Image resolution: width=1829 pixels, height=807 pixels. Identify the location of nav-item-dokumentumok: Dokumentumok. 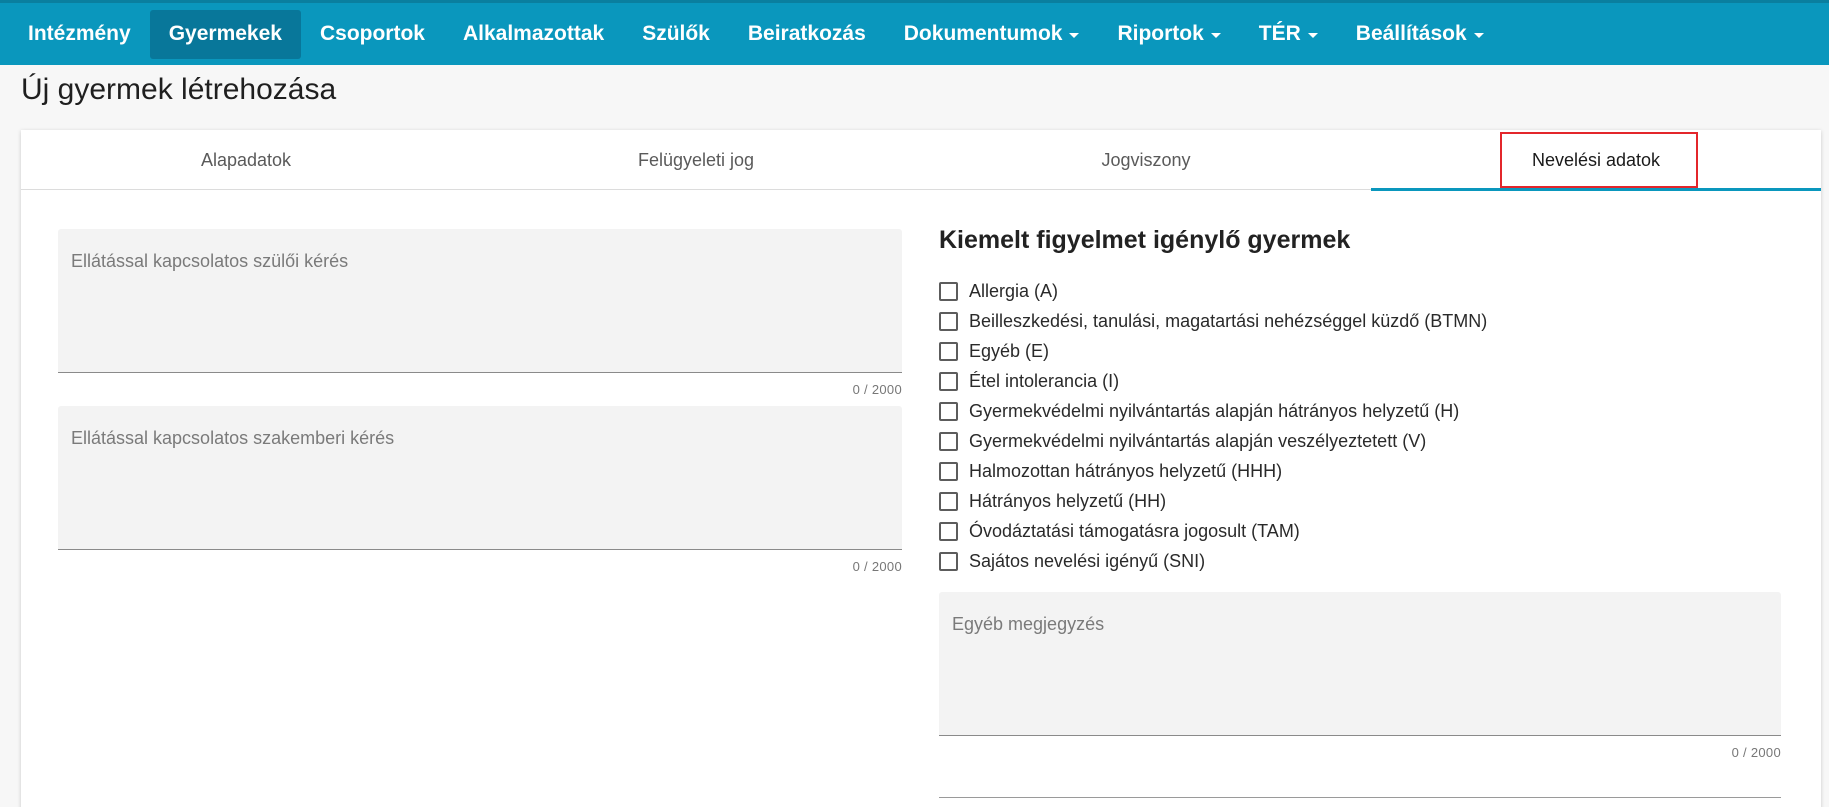
(992, 34).